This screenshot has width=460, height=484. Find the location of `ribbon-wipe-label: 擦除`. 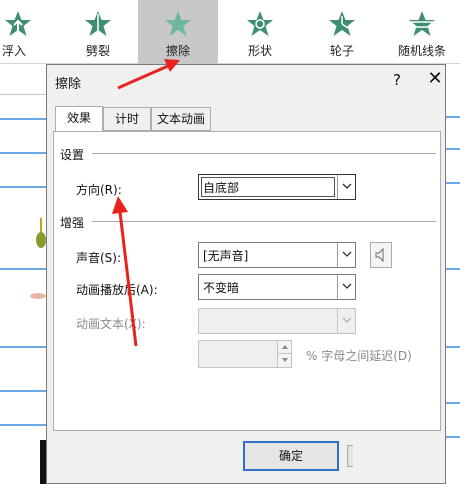

ribbon-wipe-label: 擦除 is located at coordinates (177, 51).